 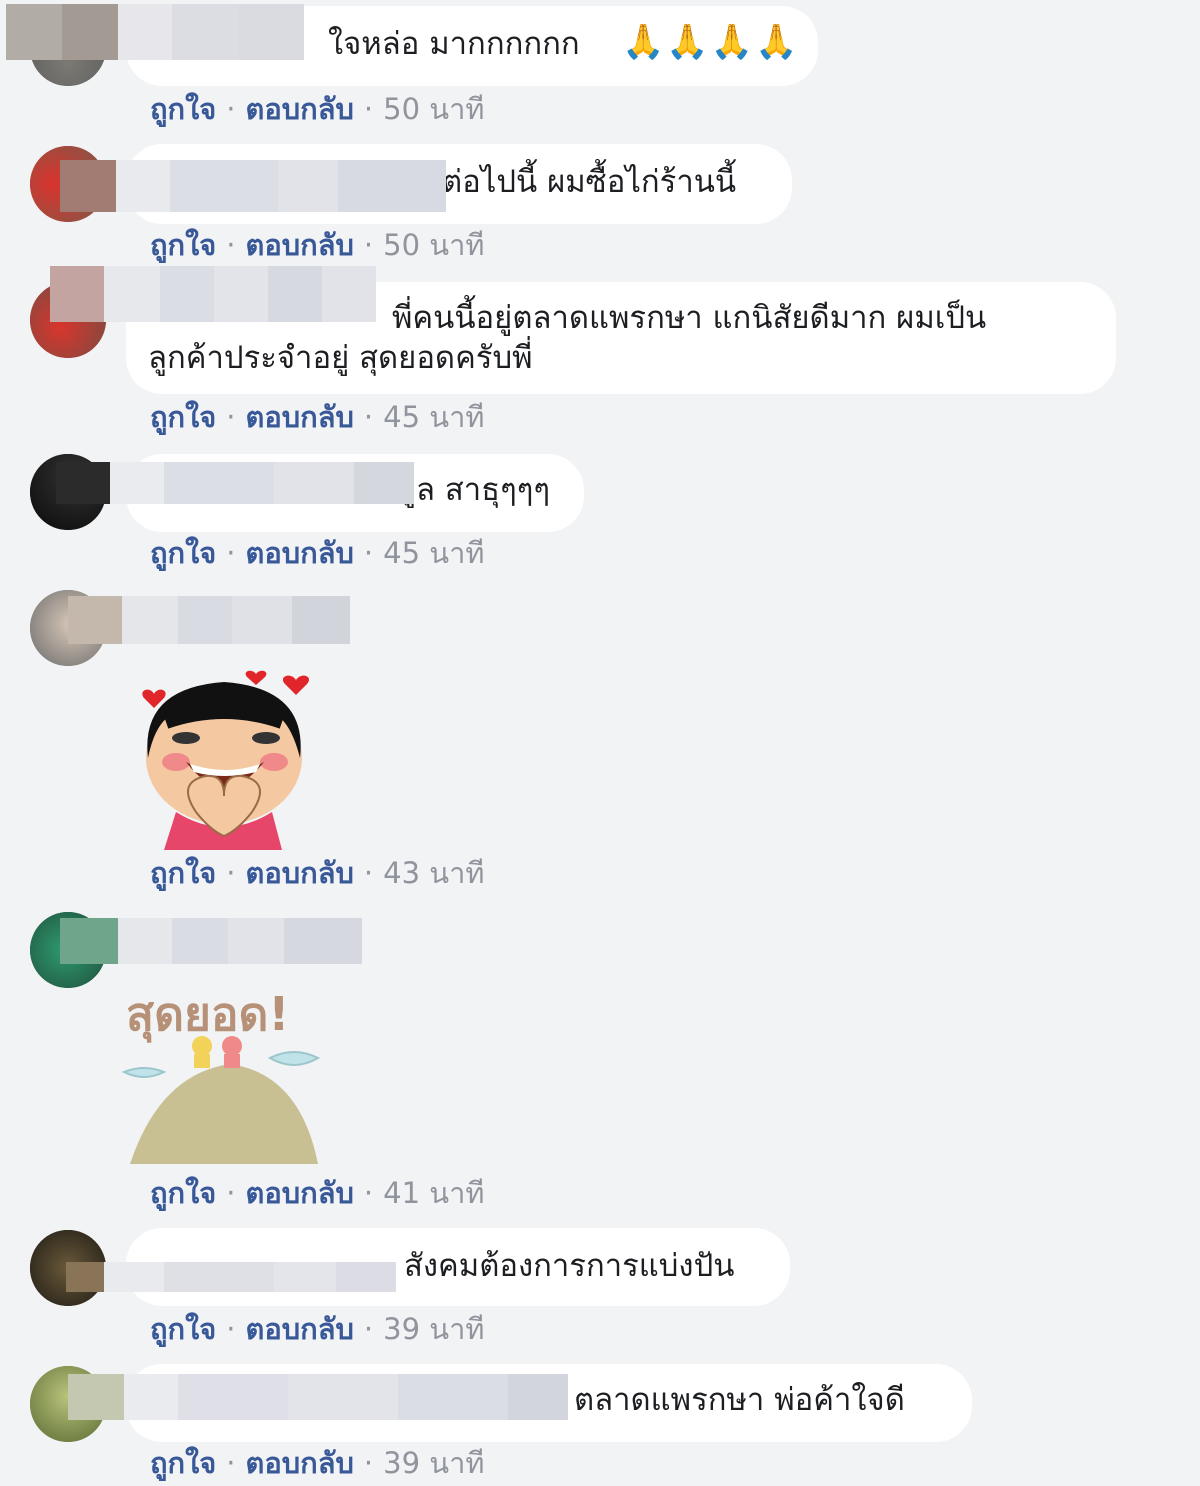 I want to click on comment-time: 41 นาที, so click(x=433, y=1193).